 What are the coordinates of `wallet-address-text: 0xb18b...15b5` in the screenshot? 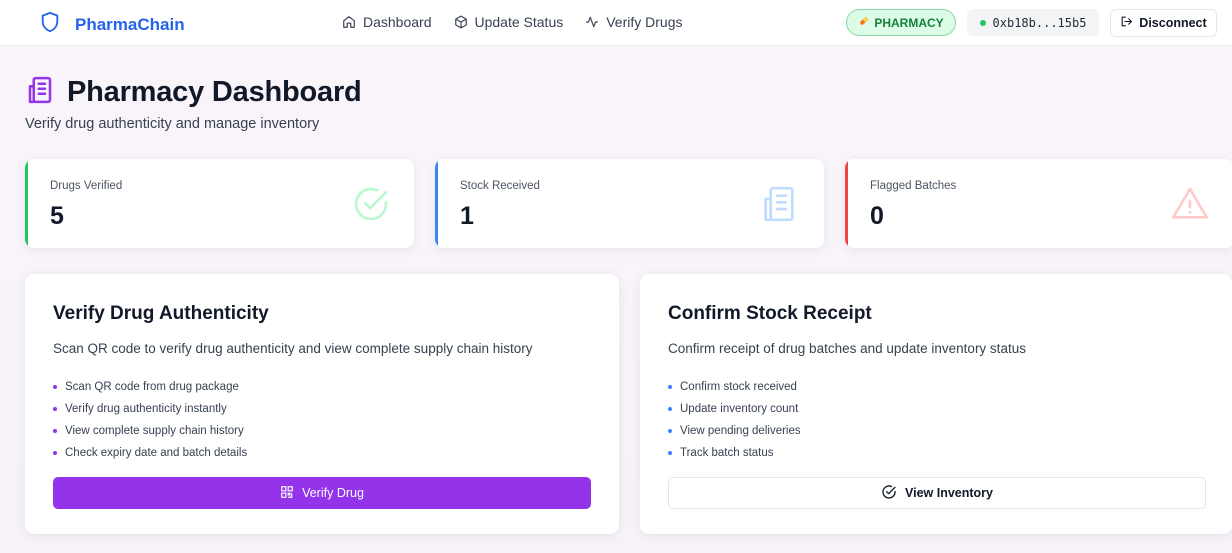 It's located at (1039, 22).